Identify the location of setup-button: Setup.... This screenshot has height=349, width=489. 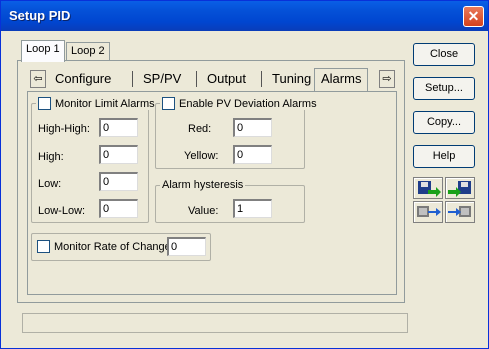
(444, 88).